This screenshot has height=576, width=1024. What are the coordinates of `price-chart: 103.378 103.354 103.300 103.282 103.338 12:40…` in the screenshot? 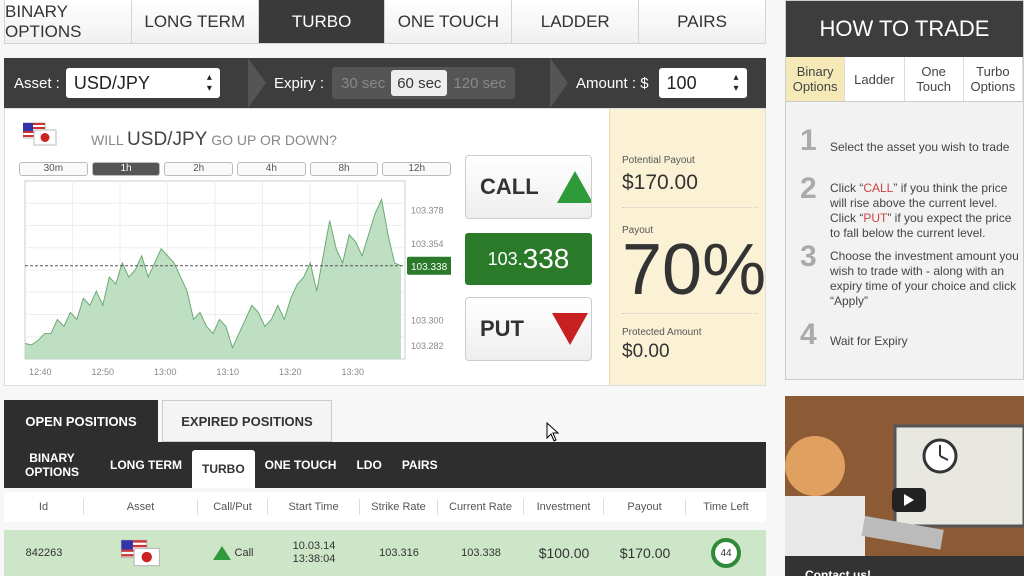 It's located at (237, 278).